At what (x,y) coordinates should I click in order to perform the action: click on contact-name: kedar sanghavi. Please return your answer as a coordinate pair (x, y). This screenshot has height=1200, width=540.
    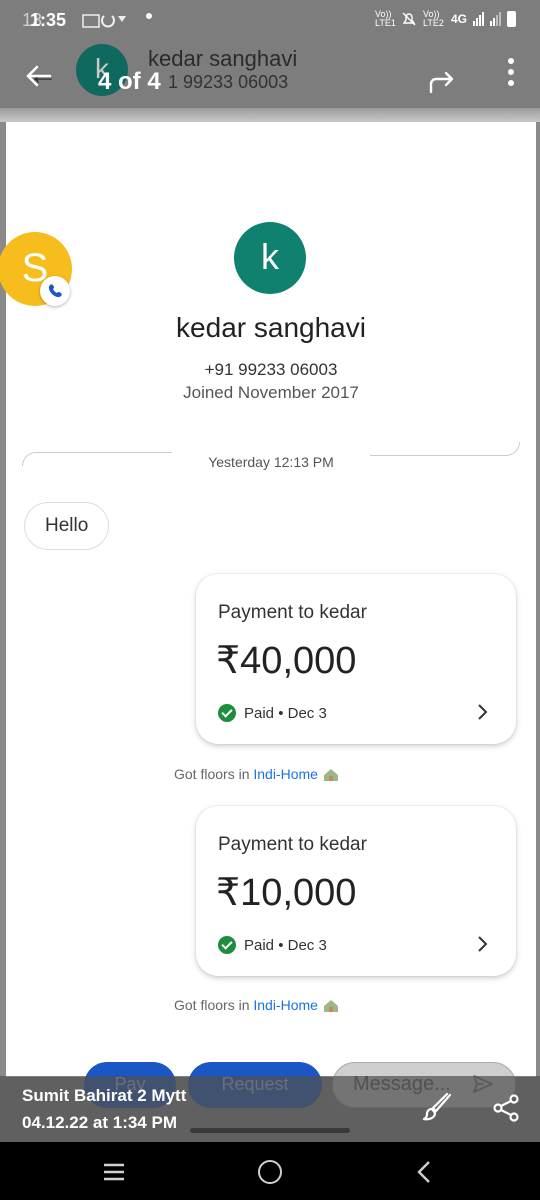
    Looking at the image, I should click on (271, 327).